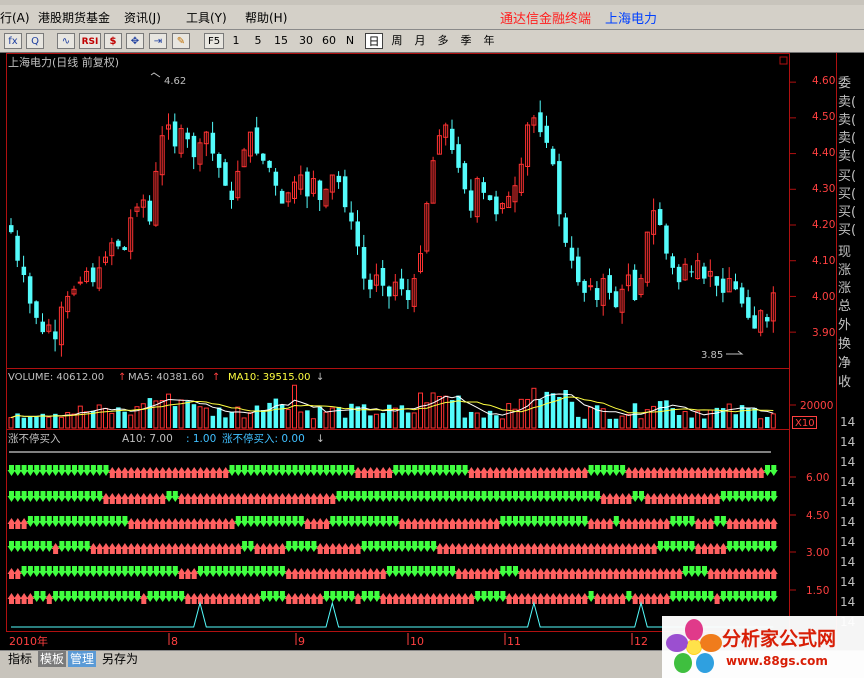  Describe the element at coordinates (417, 641) in the screenshot. I see `date-label: 10` at that location.